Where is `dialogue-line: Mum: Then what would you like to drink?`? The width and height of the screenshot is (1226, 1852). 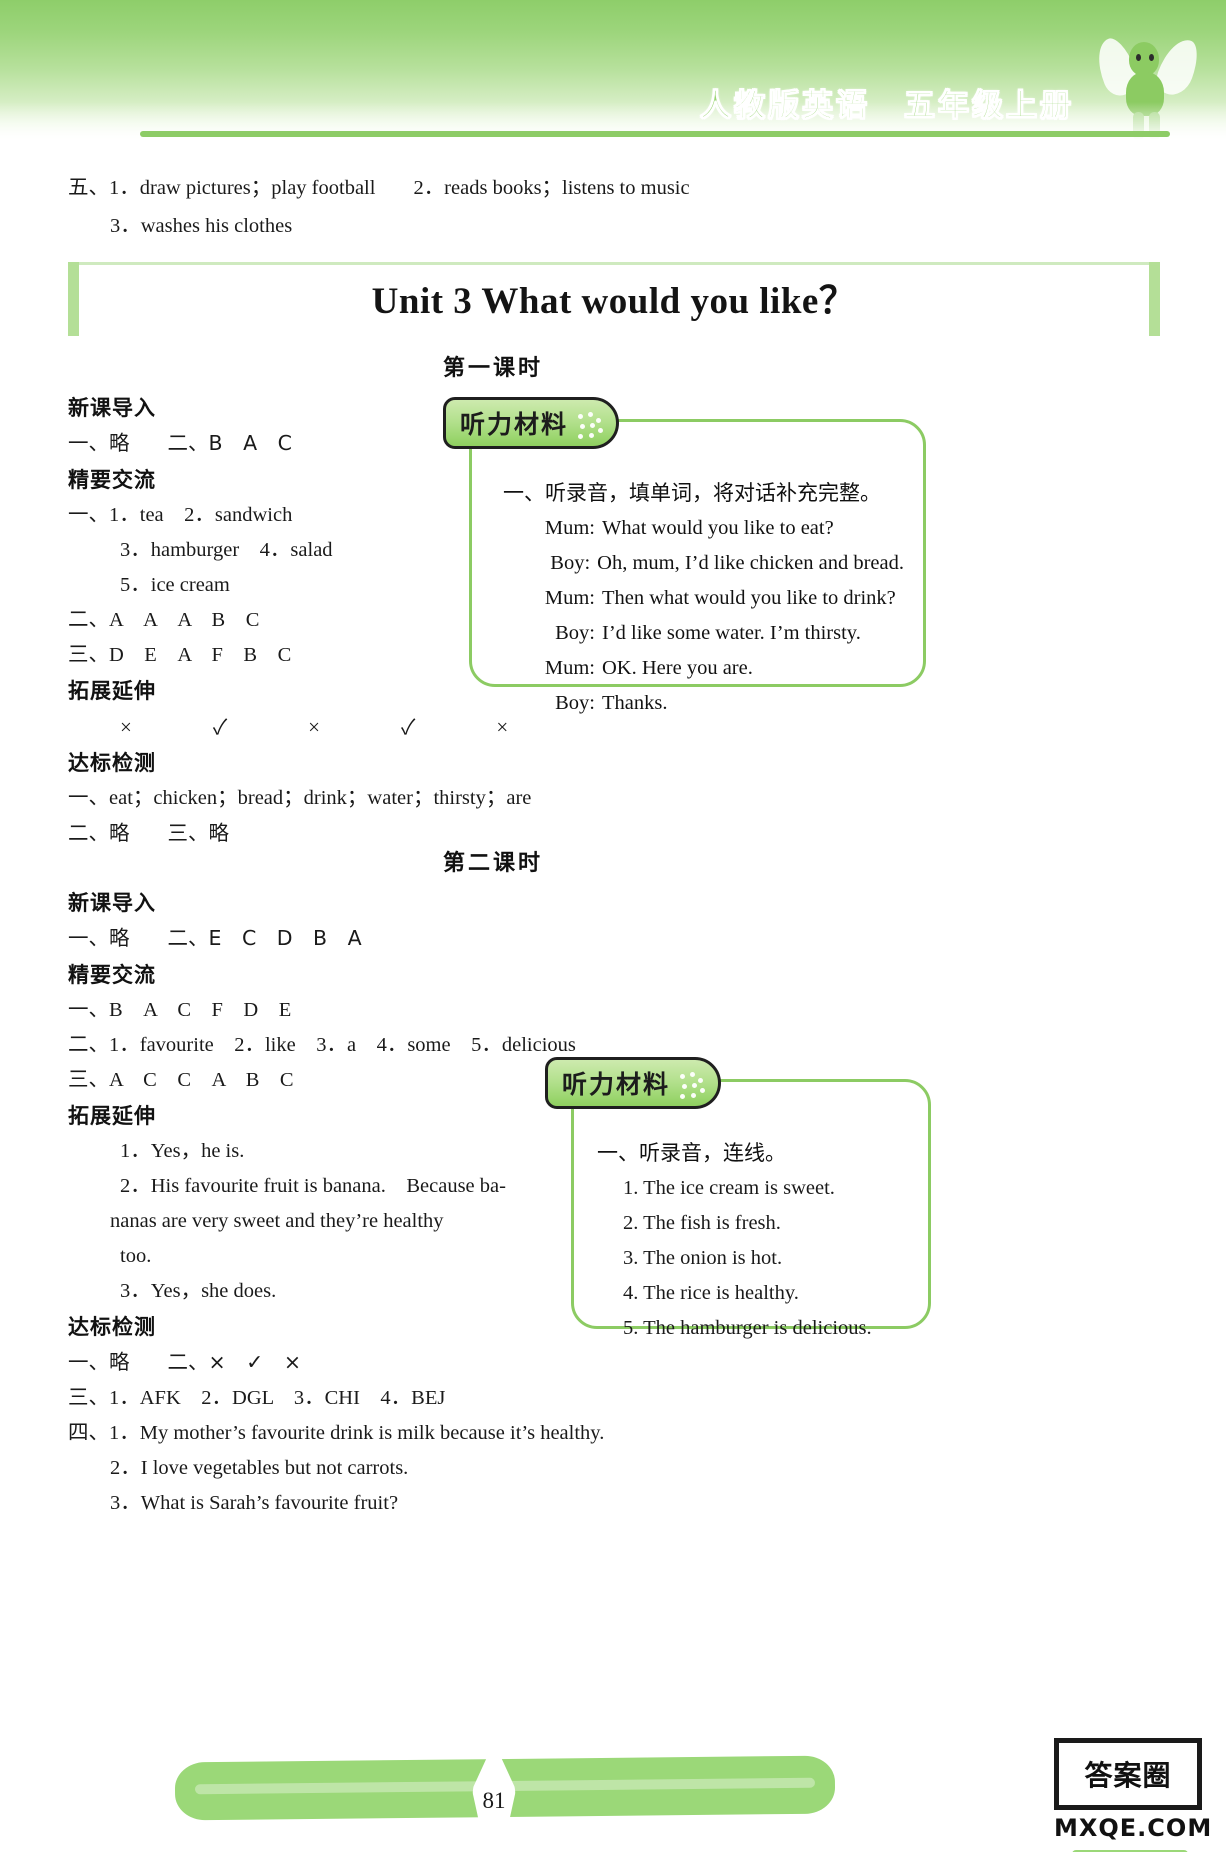
dialogue-line: Mum: Then what would you like to drink? is located at coordinates (703, 598).